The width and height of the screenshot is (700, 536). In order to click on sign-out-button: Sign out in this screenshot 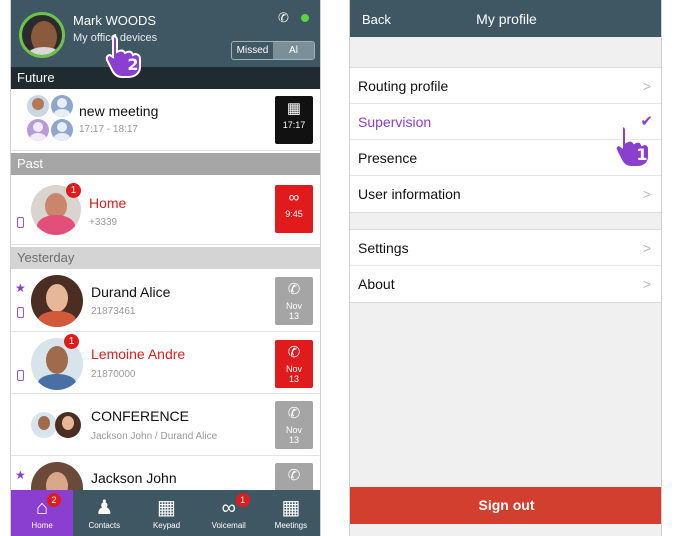, I will do `click(505, 505)`.